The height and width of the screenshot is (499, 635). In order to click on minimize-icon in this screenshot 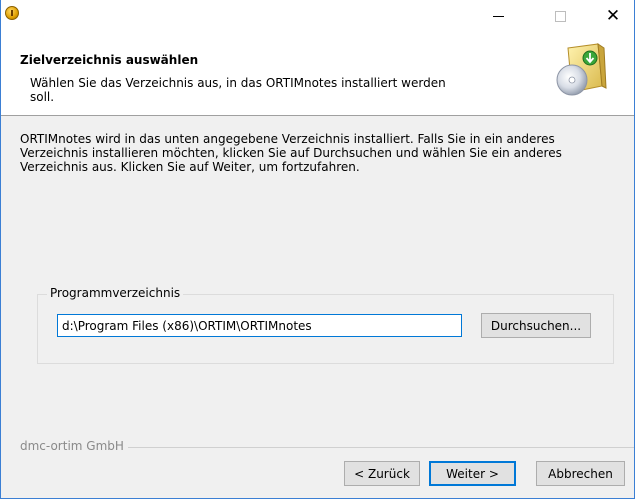, I will do `click(498, 16)`.